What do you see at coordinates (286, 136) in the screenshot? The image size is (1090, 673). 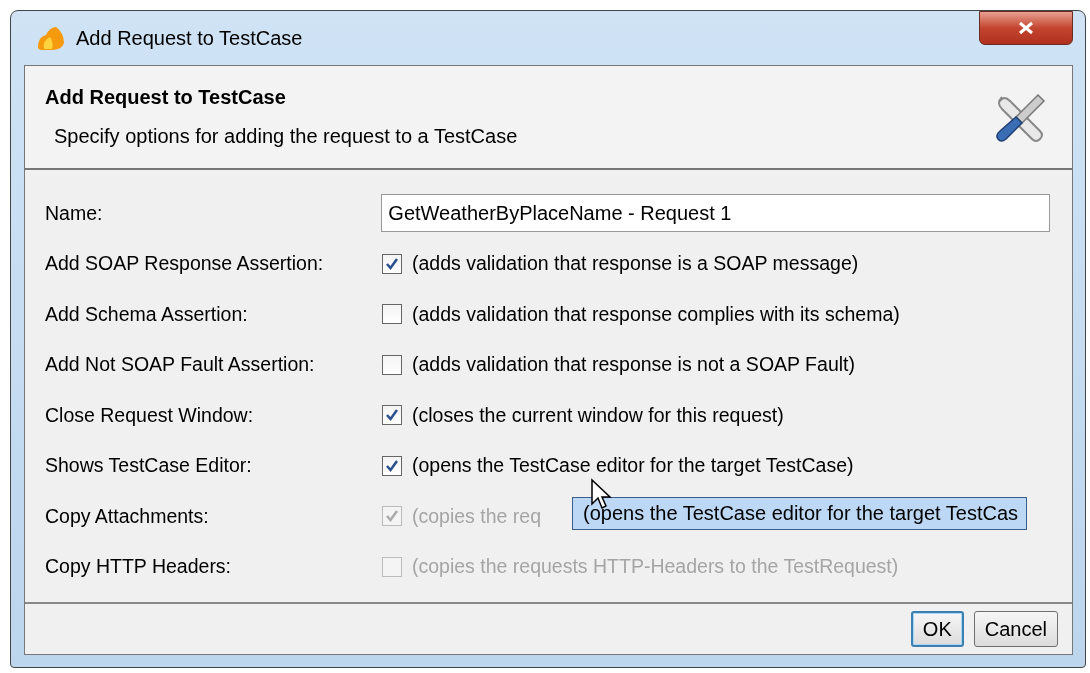 I see `header-description: Specify options for adding the request to a TestCase` at bounding box center [286, 136].